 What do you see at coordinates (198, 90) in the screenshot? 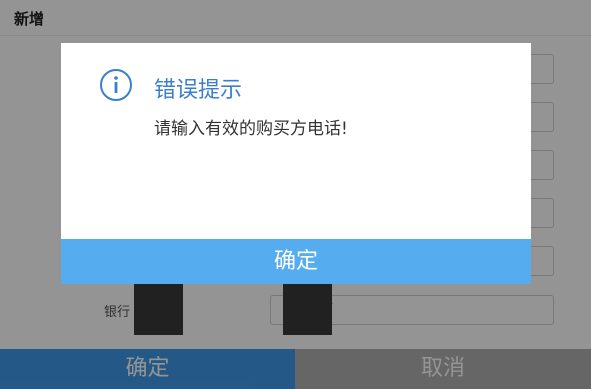
I see `dialog-title: 错误提示` at bounding box center [198, 90].